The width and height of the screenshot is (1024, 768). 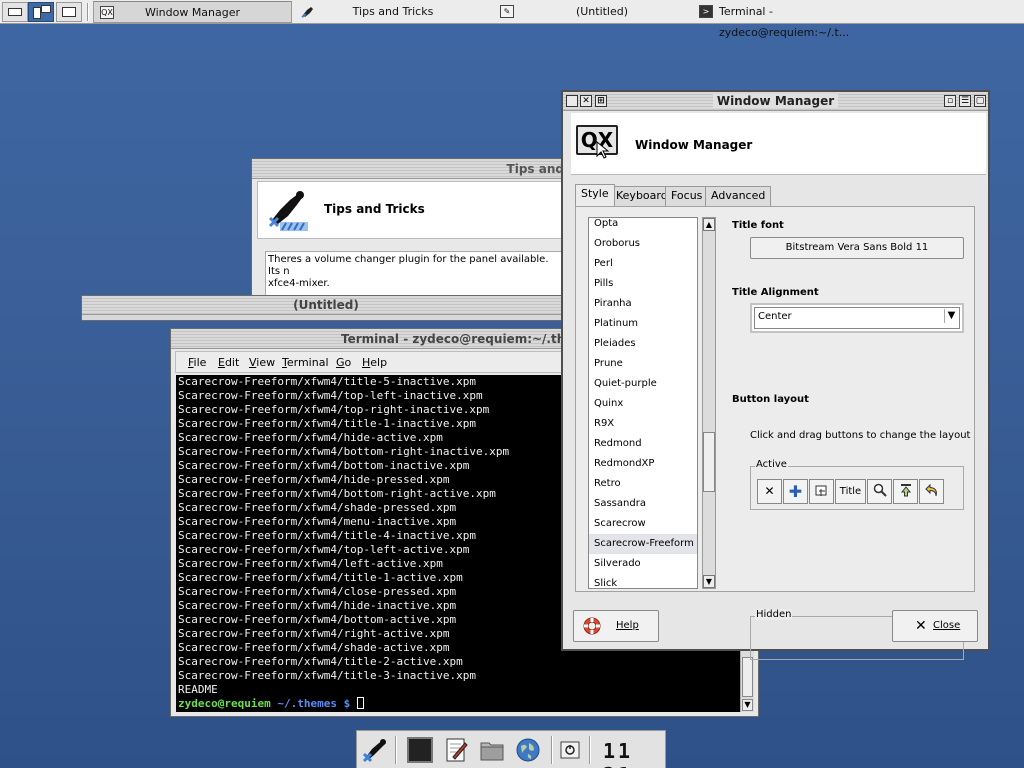 What do you see at coordinates (224, 703) in the screenshot?
I see `prompt-user: zydeco@requiem` at bounding box center [224, 703].